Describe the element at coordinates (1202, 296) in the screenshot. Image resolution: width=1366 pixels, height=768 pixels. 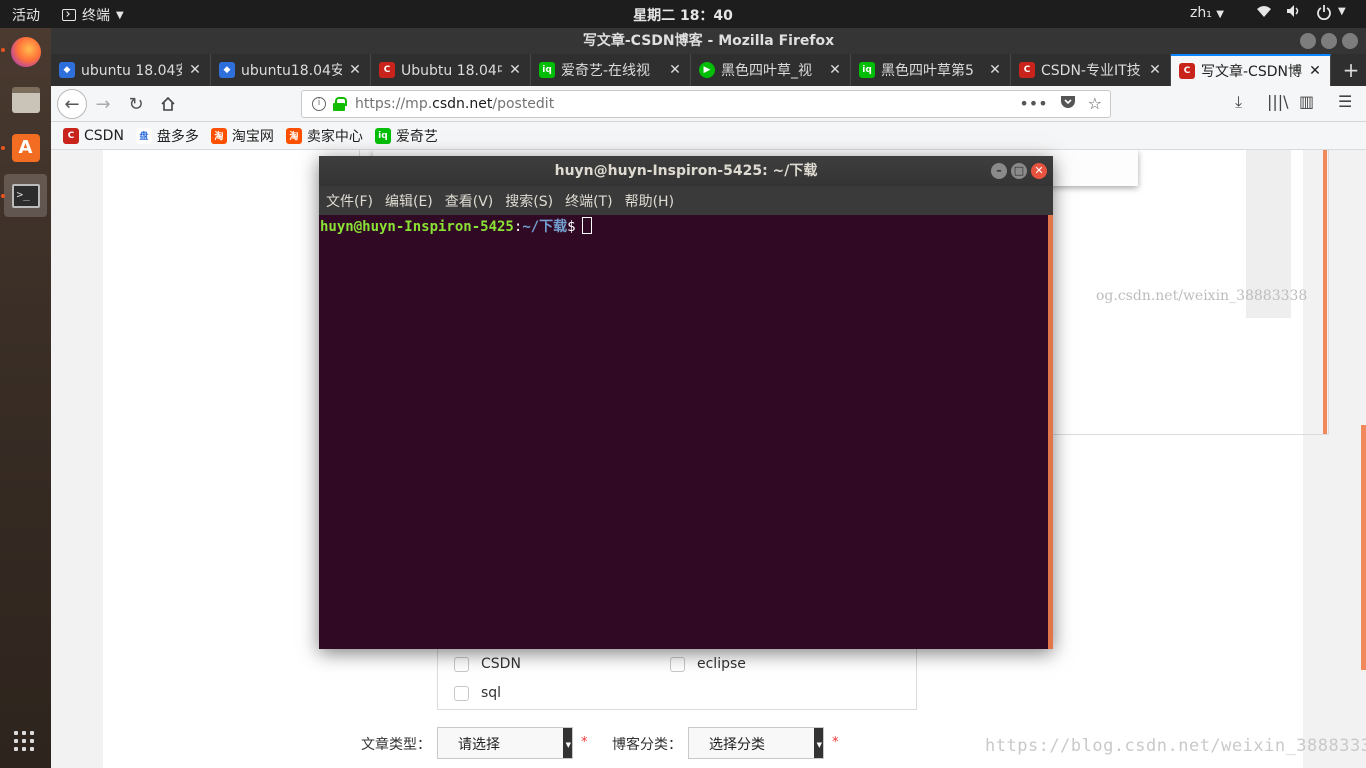
I see `image-watermark: og.csdn.net/weixin_38883338` at that location.